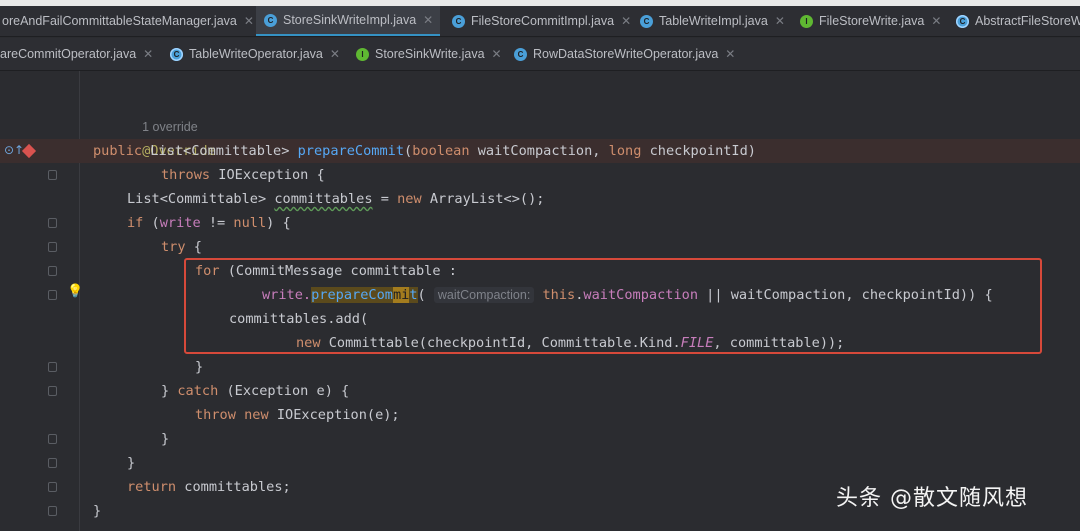  I want to click on tab-label: FileStoreCommitImpl.java, so click(543, 21).